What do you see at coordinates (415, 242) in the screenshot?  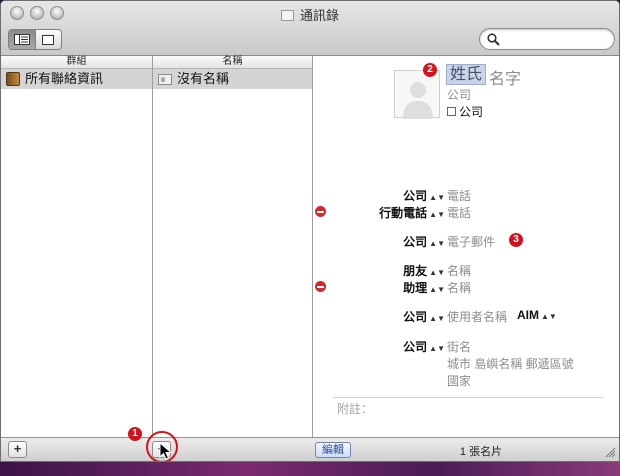 I see `email-label-text: 公司` at bounding box center [415, 242].